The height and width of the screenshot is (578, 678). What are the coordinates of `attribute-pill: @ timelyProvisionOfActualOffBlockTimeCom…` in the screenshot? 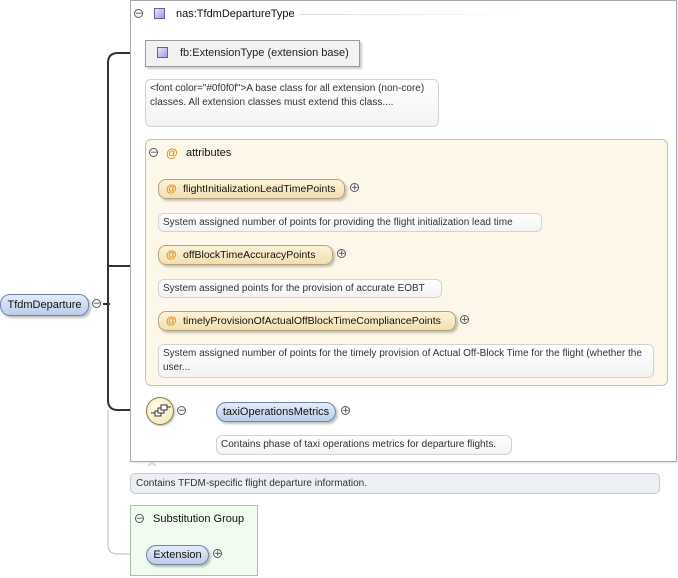 It's located at (307, 321).